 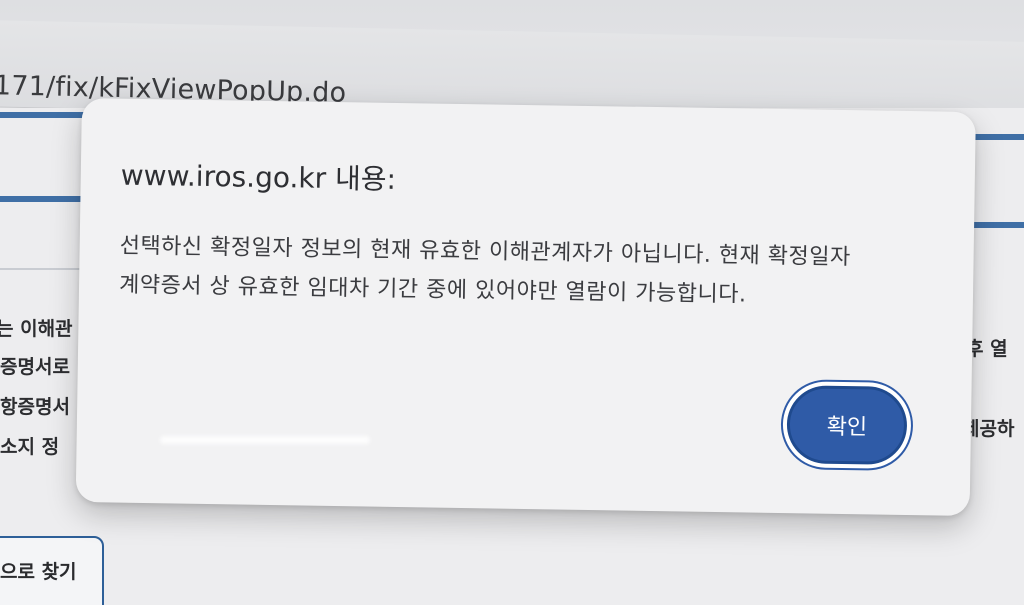 I want to click on background-text-line: 증명서로, so click(x=35, y=367).